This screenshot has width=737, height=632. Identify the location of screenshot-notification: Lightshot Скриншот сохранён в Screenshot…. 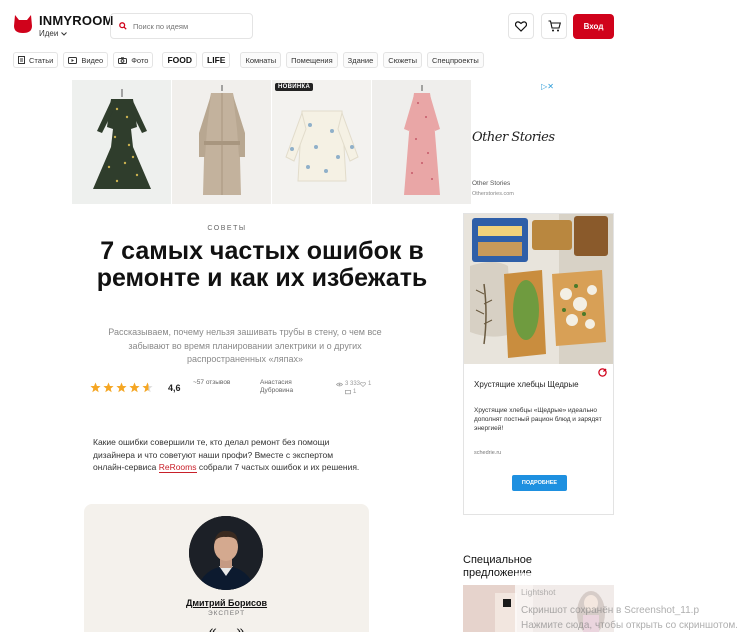
(626, 602).